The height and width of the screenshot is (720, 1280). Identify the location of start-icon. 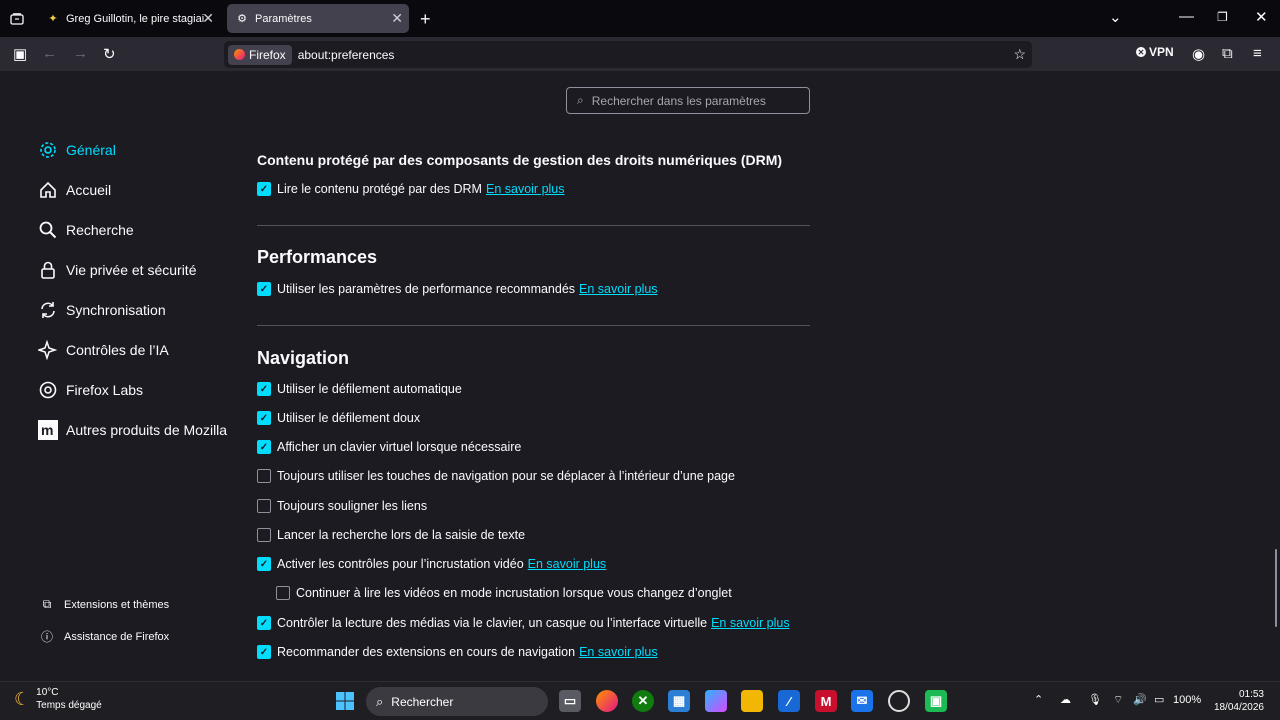
(345, 701).